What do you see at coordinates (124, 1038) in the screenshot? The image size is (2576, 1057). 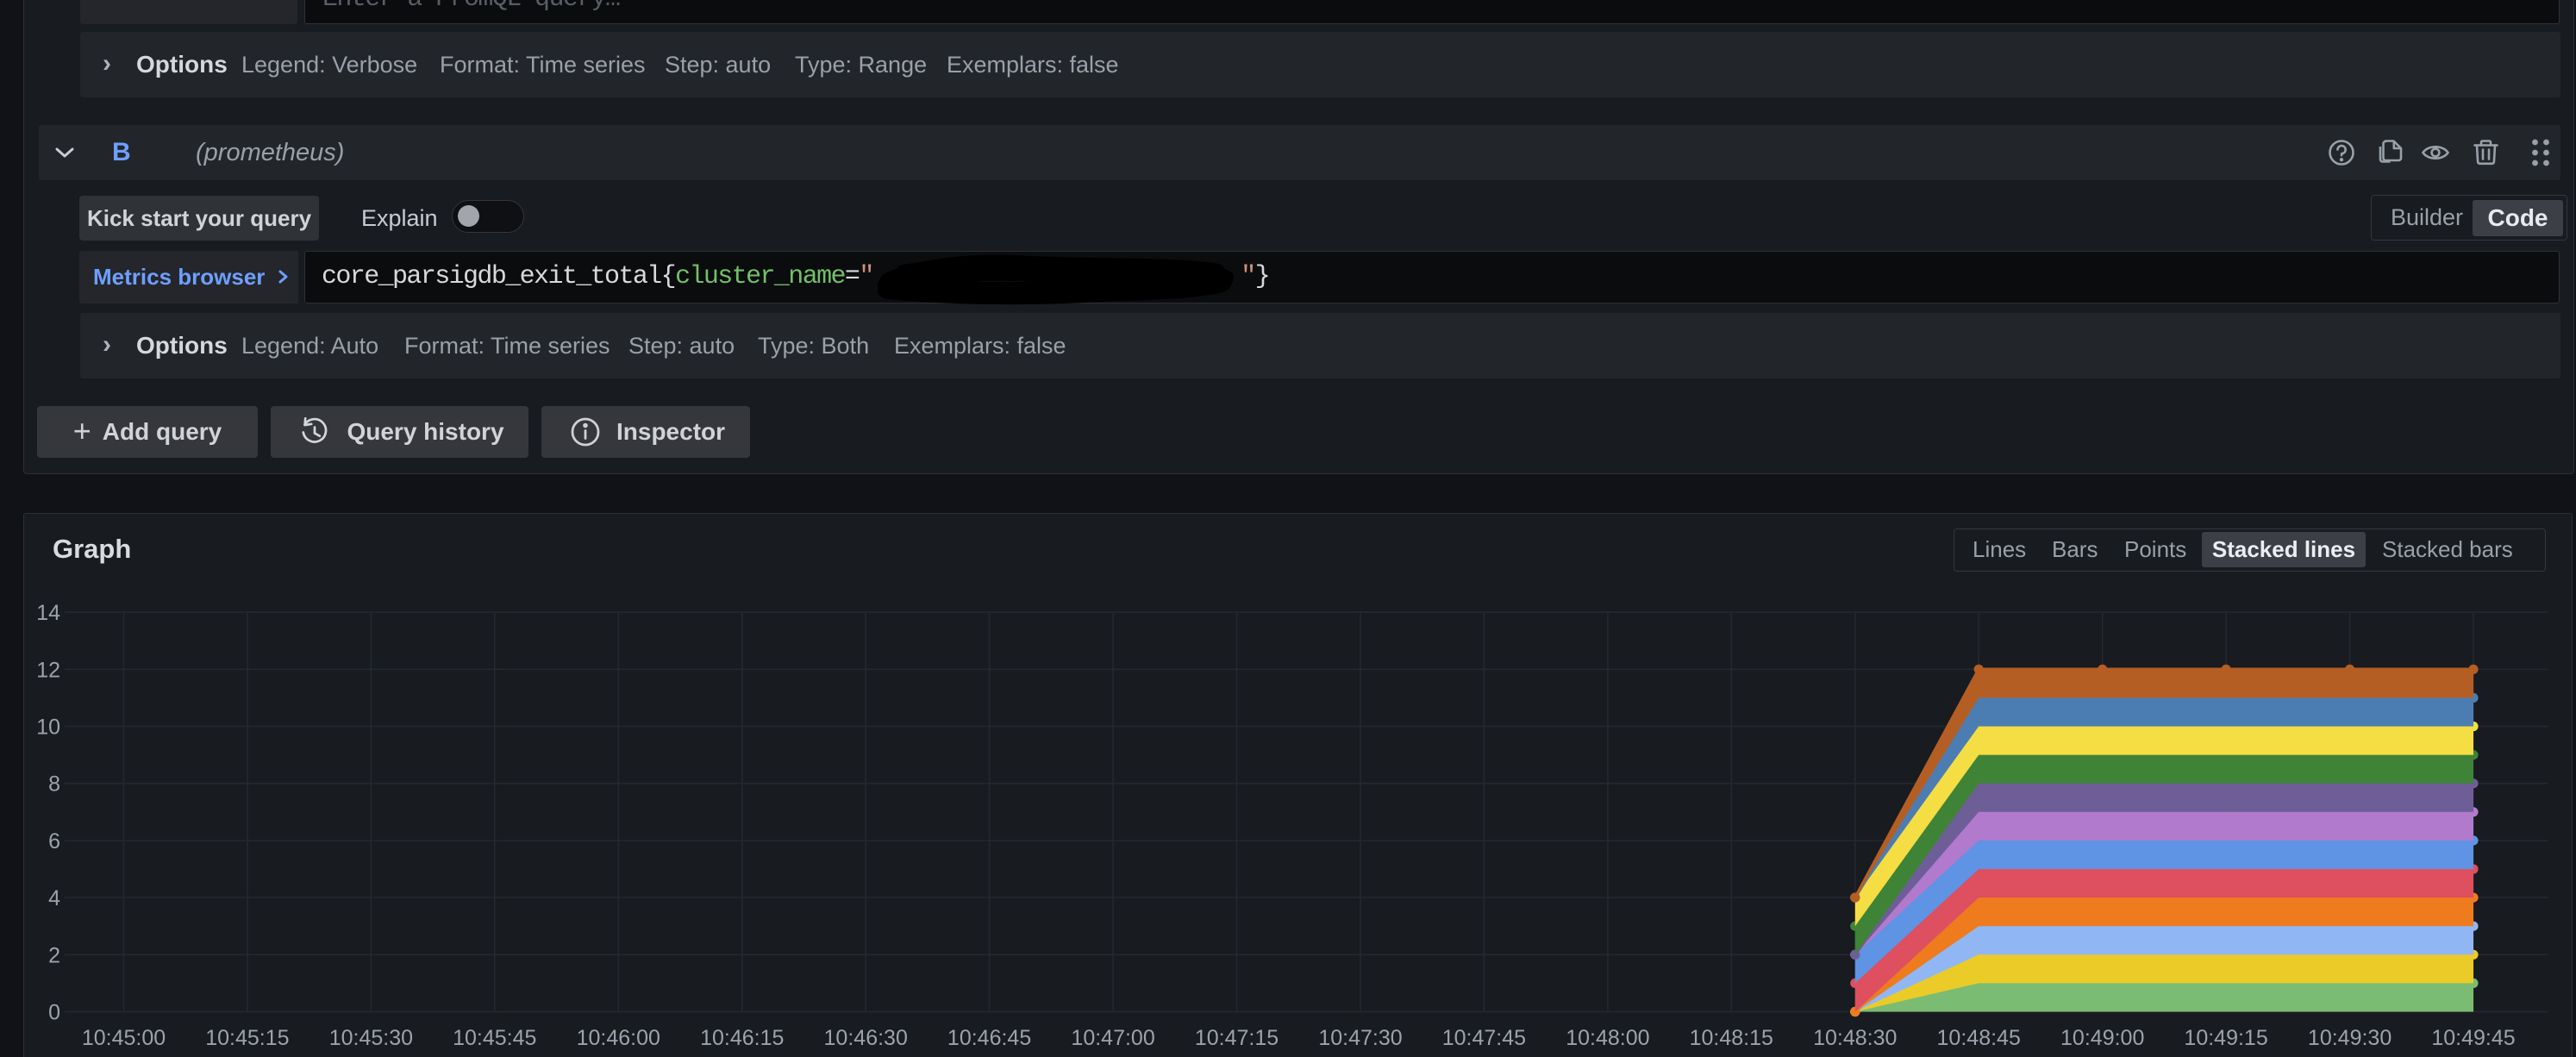 I see `svg-text: 10:45:00` at bounding box center [124, 1038].